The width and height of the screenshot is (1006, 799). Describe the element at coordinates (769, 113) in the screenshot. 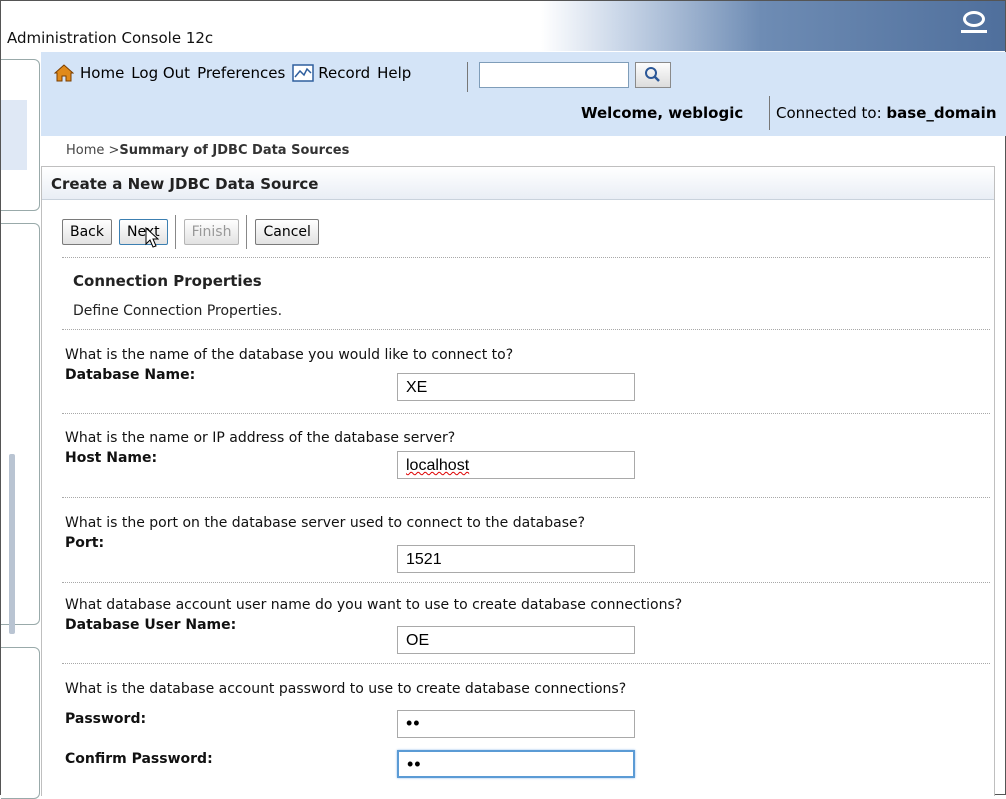

I see `status-divider` at that location.